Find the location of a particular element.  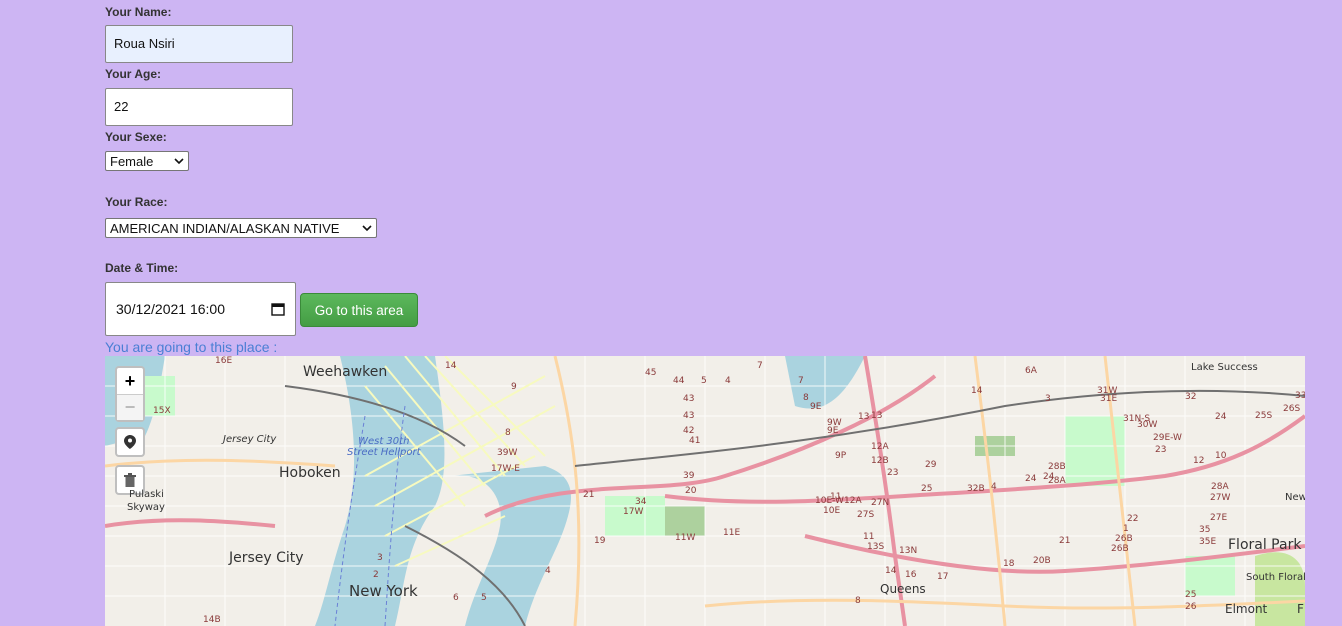

datetime-input: 30/12/2021 16:00 is located at coordinates (200, 309).